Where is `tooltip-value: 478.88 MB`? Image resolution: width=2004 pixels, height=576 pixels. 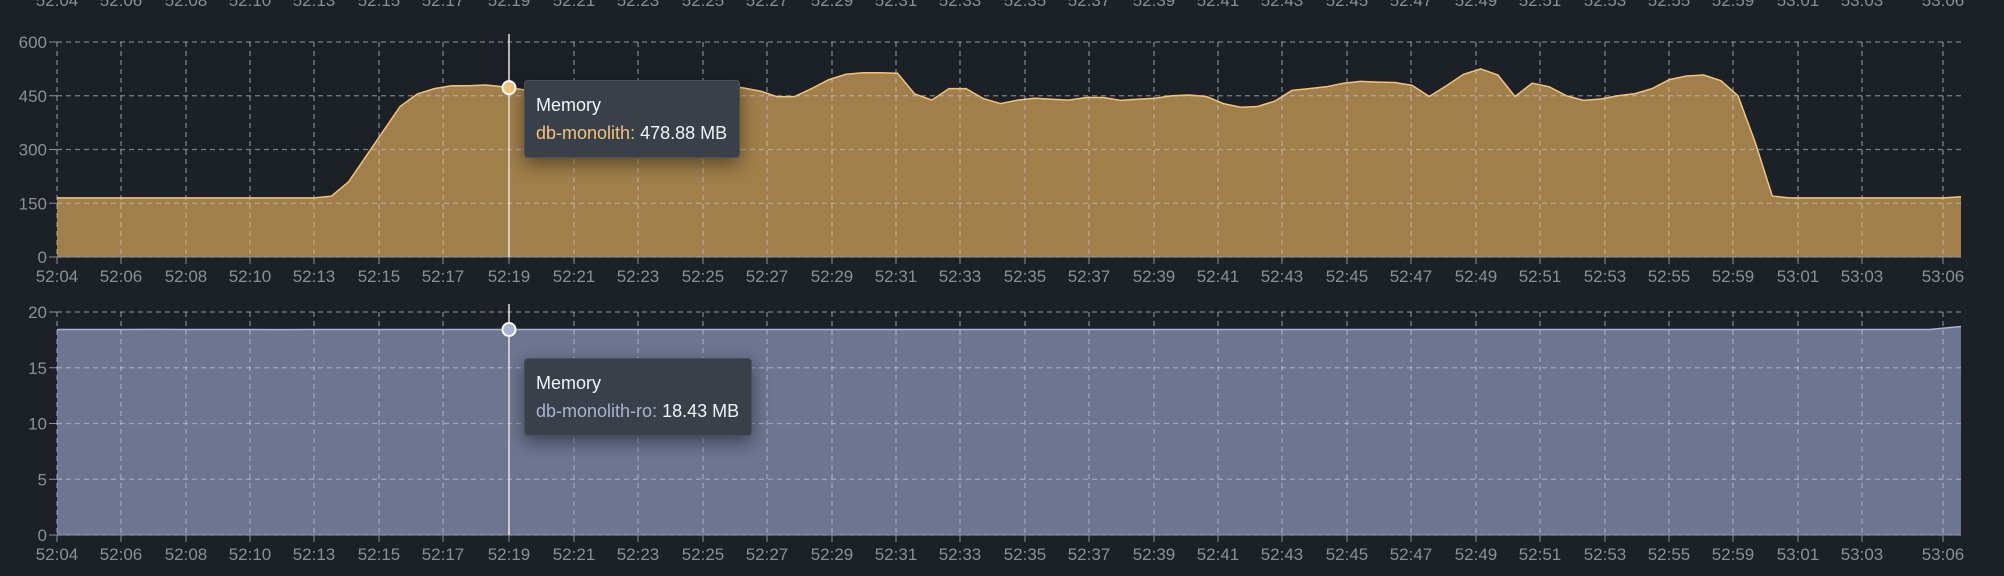 tooltip-value: 478.88 MB is located at coordinates (684, 133).